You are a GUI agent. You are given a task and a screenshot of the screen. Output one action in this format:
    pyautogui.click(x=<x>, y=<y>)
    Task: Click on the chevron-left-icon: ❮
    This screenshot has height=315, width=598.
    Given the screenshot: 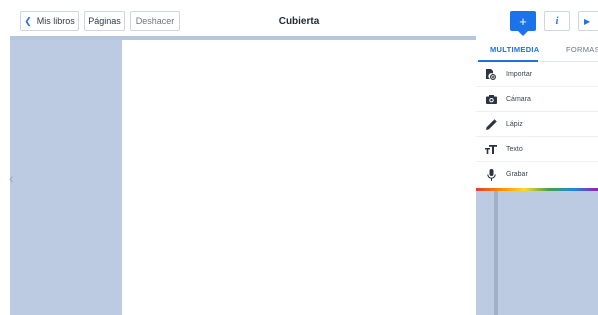 What is the action you would take?
    pyautogui.click(x=28, y=20)
    